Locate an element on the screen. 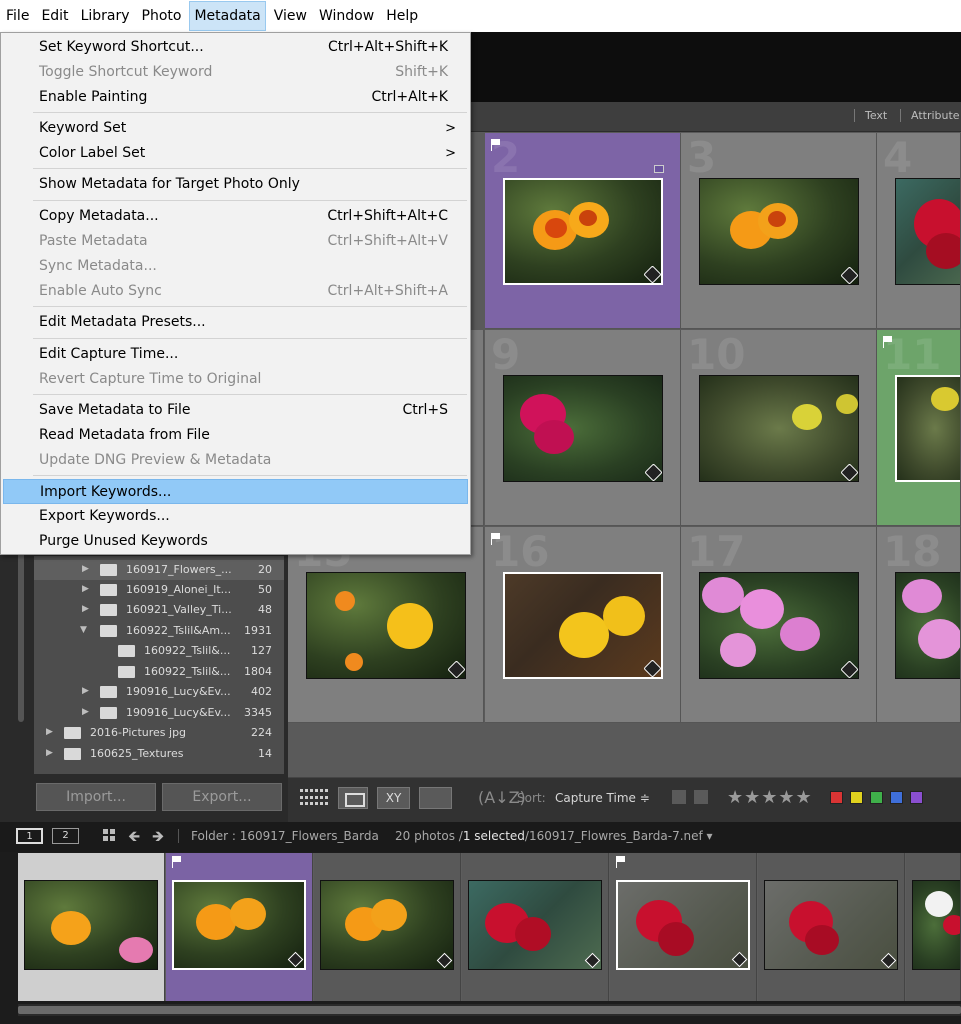  grid-cell: 3 is located at coordinates (779, 231).